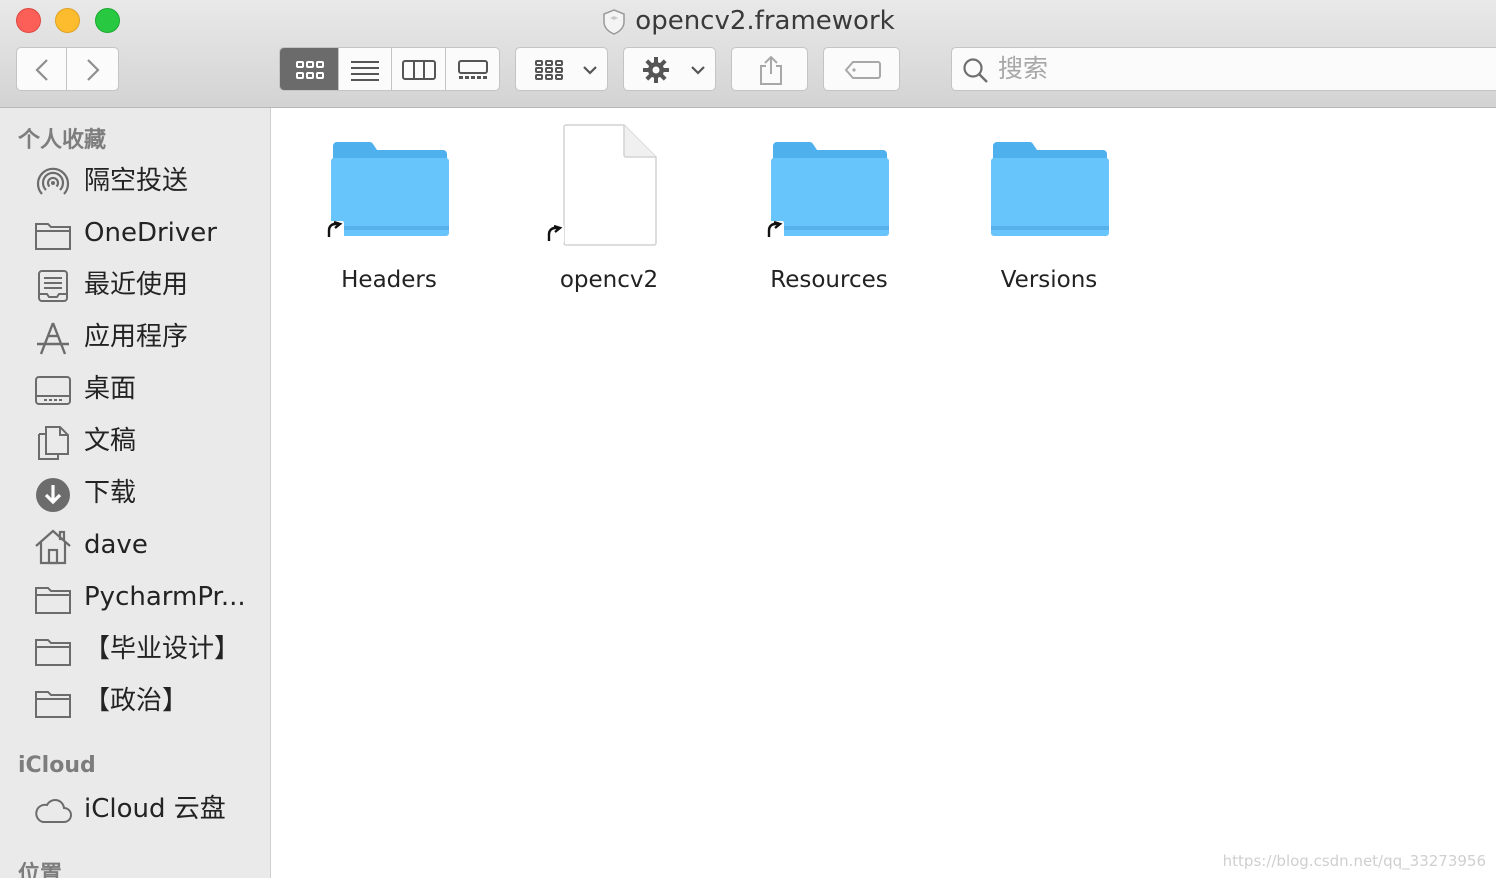  What do you see at coordinates (53, 547) in the screenshot?
I see `home-icon` at bounding box center [53, 547].